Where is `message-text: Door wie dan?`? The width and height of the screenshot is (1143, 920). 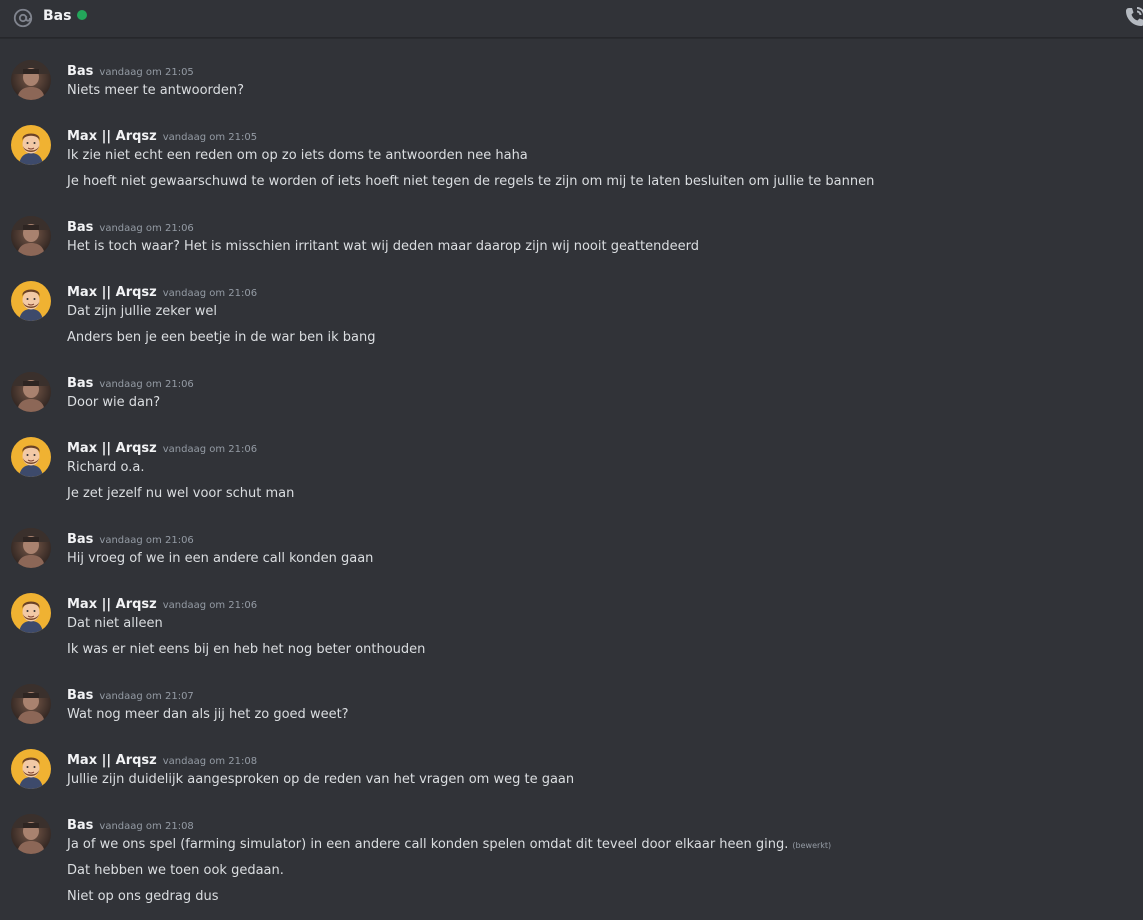 message-text: Door wie dan? is located at coordinates (113, 403).